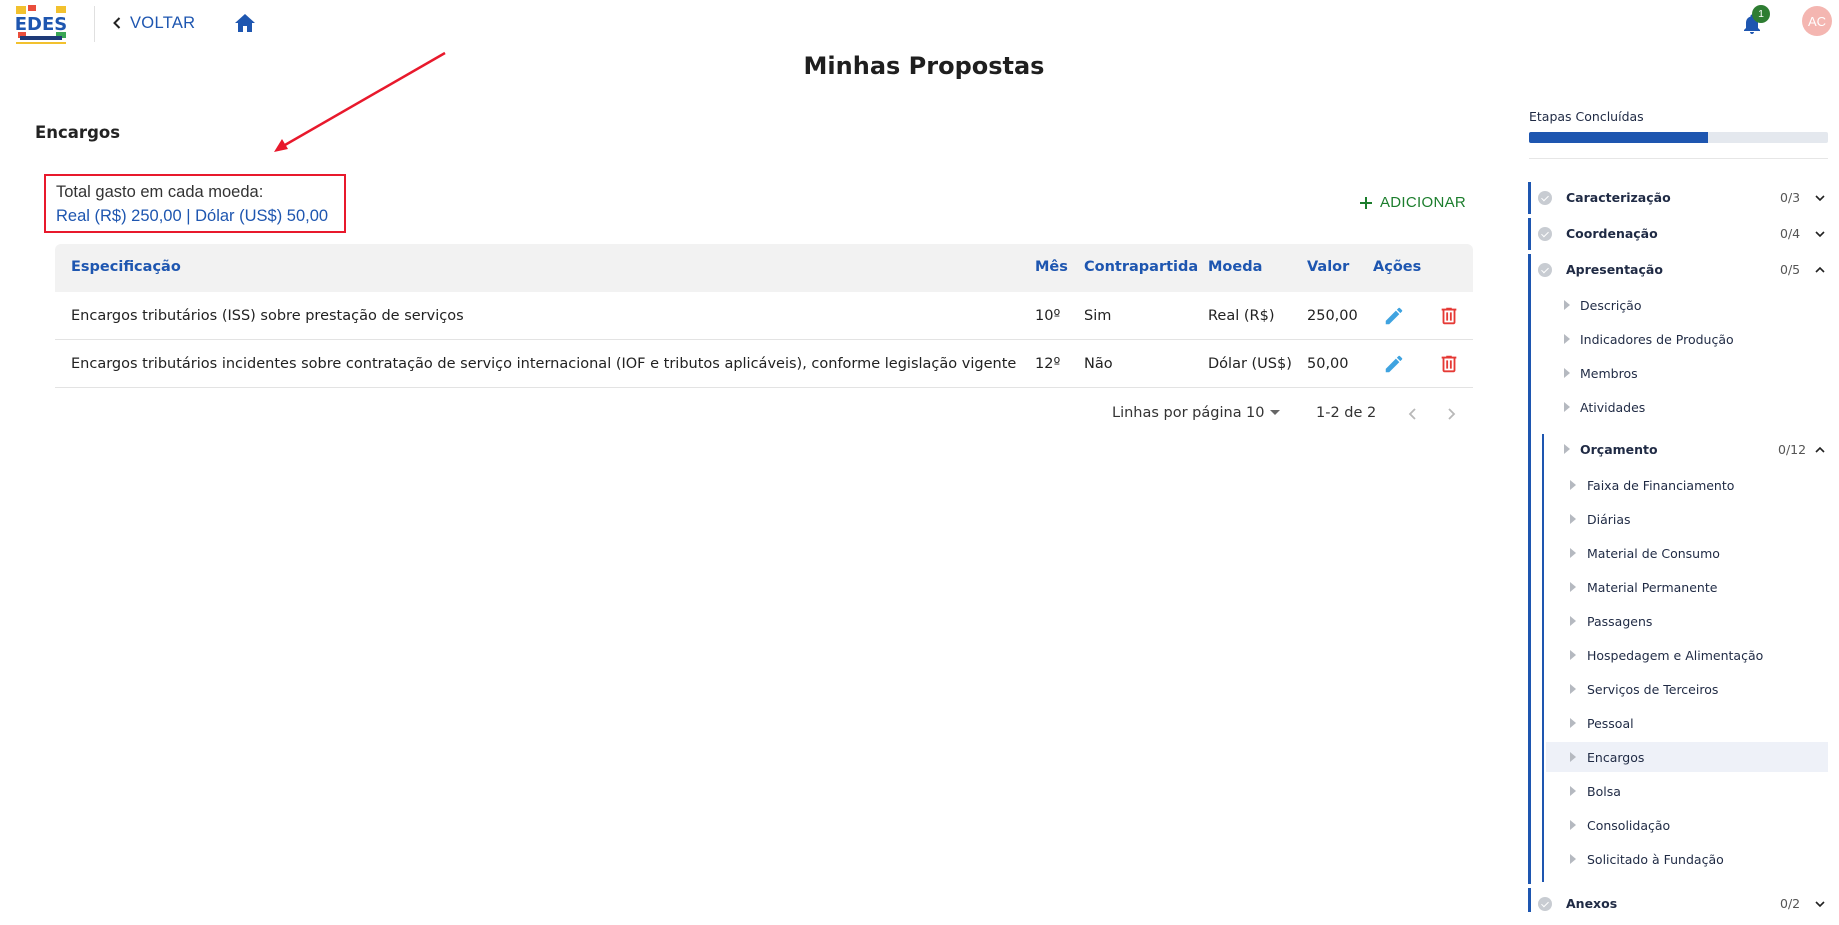 The width and height of the screenshot is (1839, 925). What do you see at coordinates (1678, 723) in the screenshot?
I see `subitem-pessoal: Pessoal` at bounding box center [1678, 723].